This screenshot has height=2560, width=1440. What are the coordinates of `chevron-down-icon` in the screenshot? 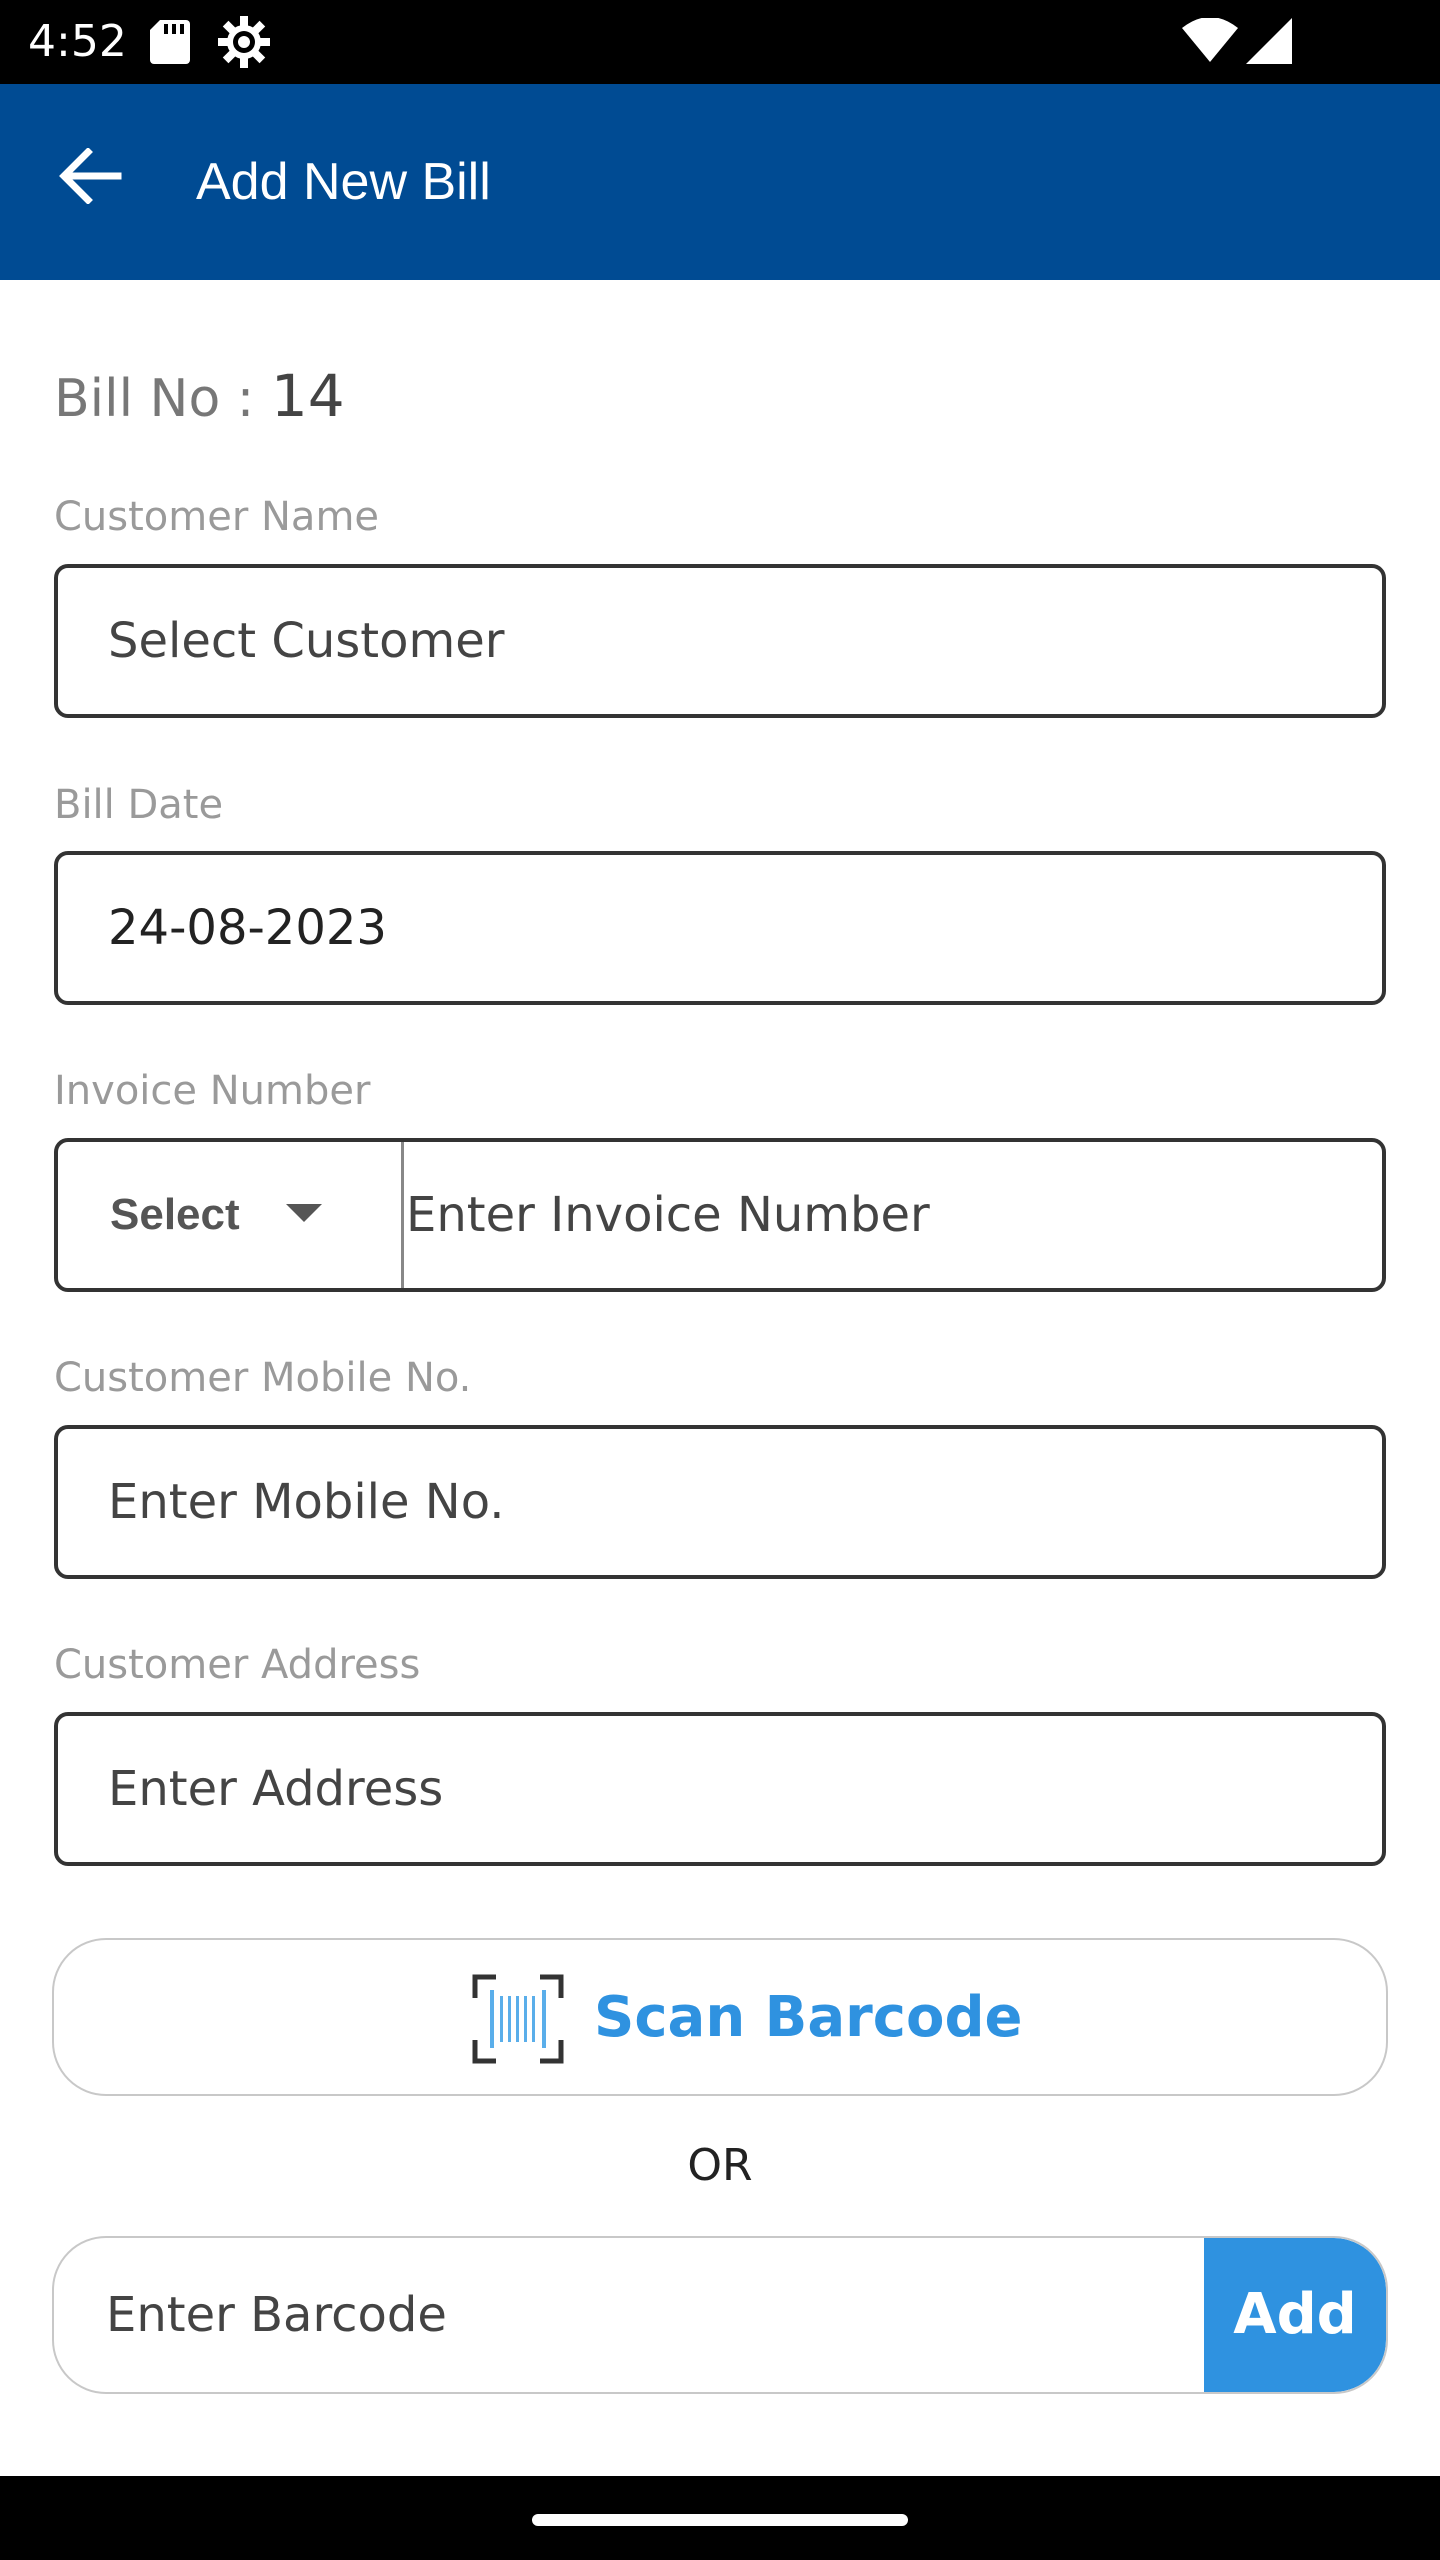 It's located at (304, 1213).